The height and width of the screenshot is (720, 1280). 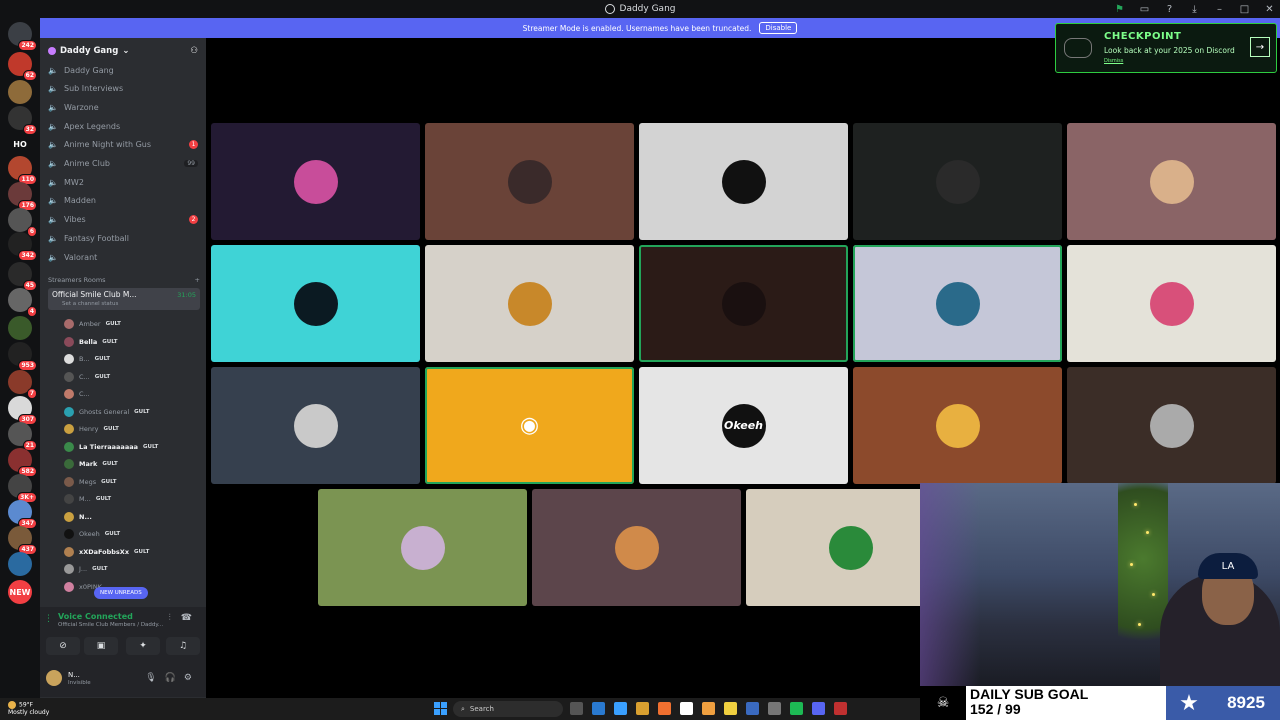 I want to click on disable-button: Disable, so click(x=778, y=28).